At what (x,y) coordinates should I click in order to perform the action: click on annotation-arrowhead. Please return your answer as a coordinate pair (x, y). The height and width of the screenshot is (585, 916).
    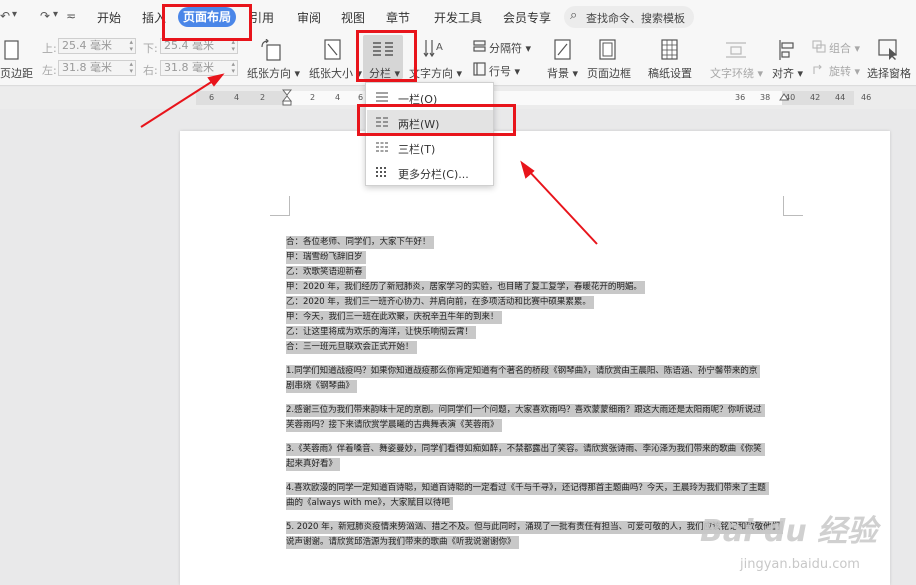
    Looking at the image, I should click on (216, 80).